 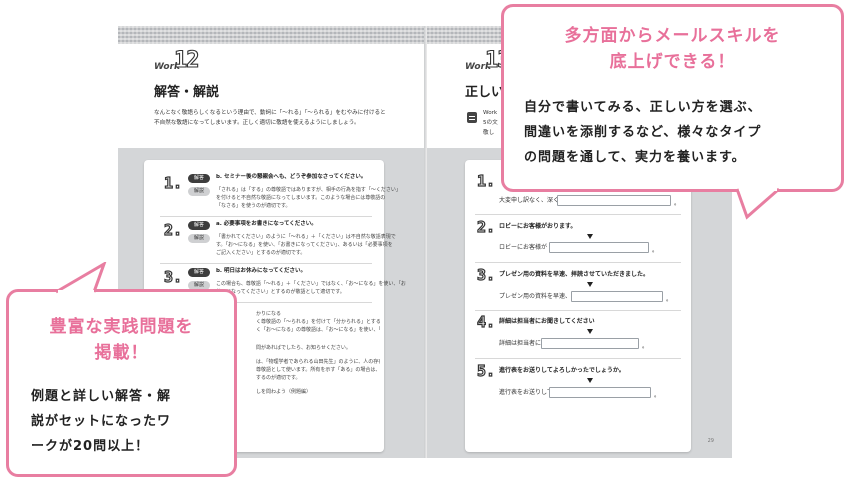 I want to click on answer-prefix: 大変申し訳なく、深く, so click(x=529, y=200).